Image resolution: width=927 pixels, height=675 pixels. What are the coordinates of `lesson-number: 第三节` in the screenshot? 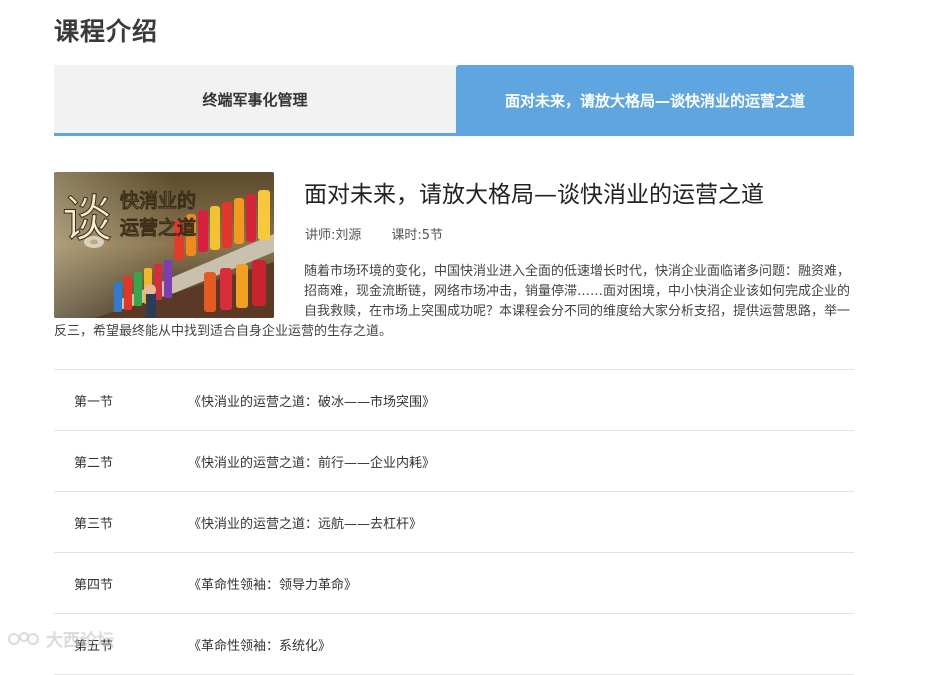 It's located at (94, 524).